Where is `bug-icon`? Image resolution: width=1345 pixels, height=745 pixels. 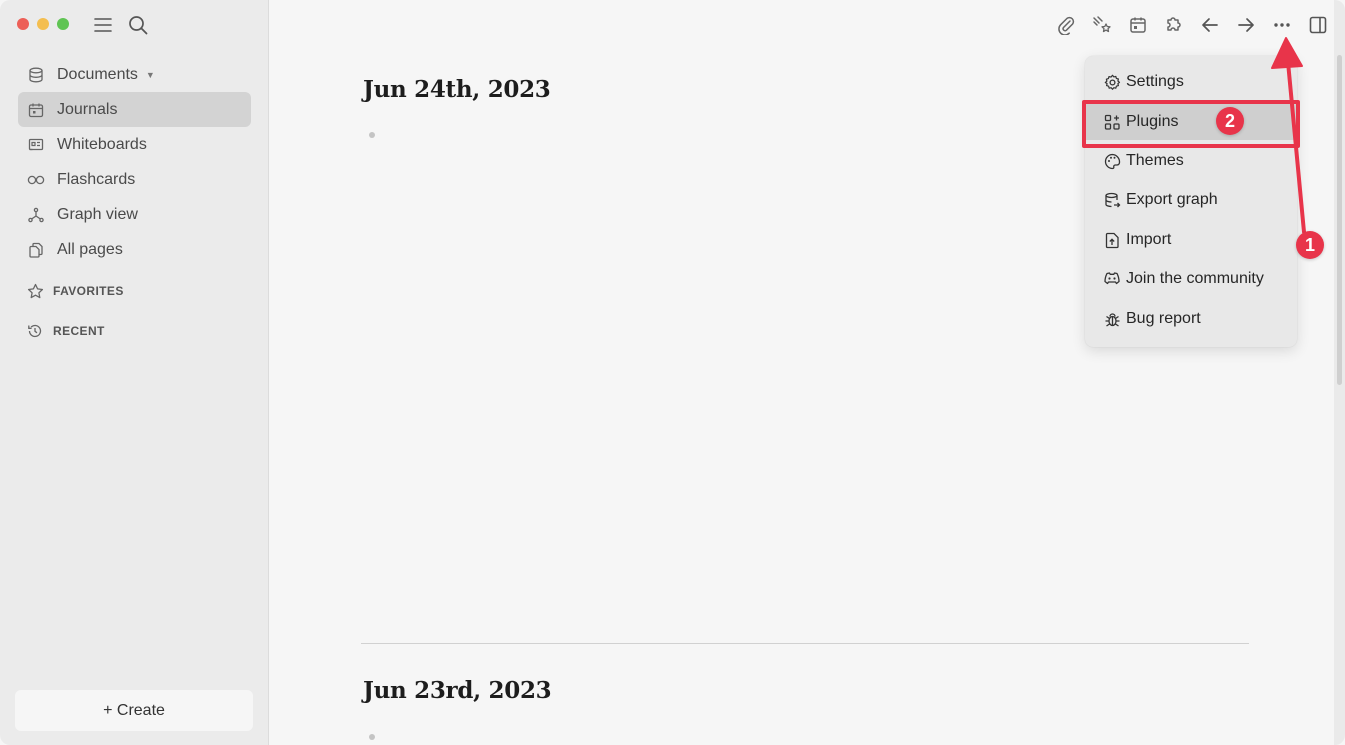
bug-icon is located at coordinates (1112, 319).